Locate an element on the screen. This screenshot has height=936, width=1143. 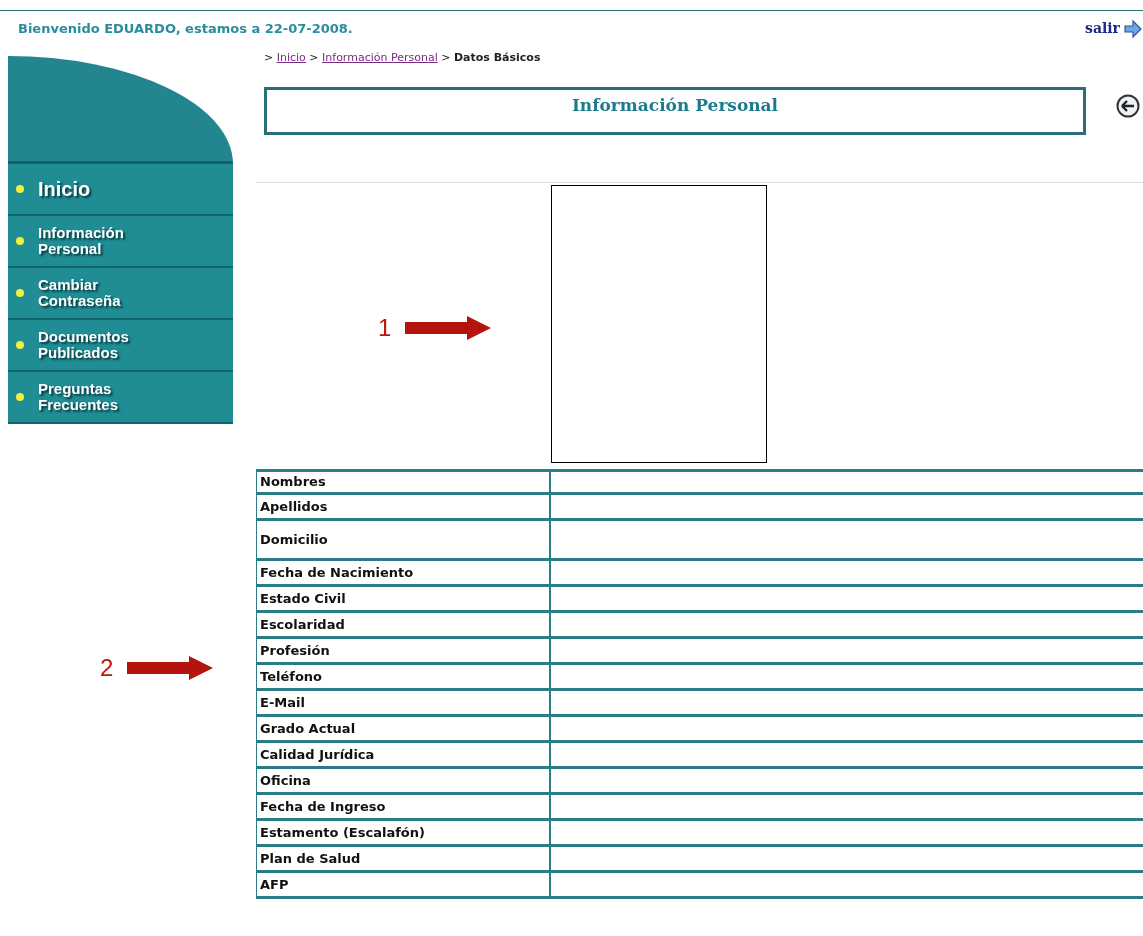
annotation-number: 1 is located at coordinates (385, 328).